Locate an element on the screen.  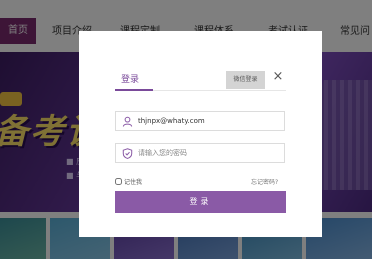
remember-label: 记住我 is located at coordinates (133, 182).